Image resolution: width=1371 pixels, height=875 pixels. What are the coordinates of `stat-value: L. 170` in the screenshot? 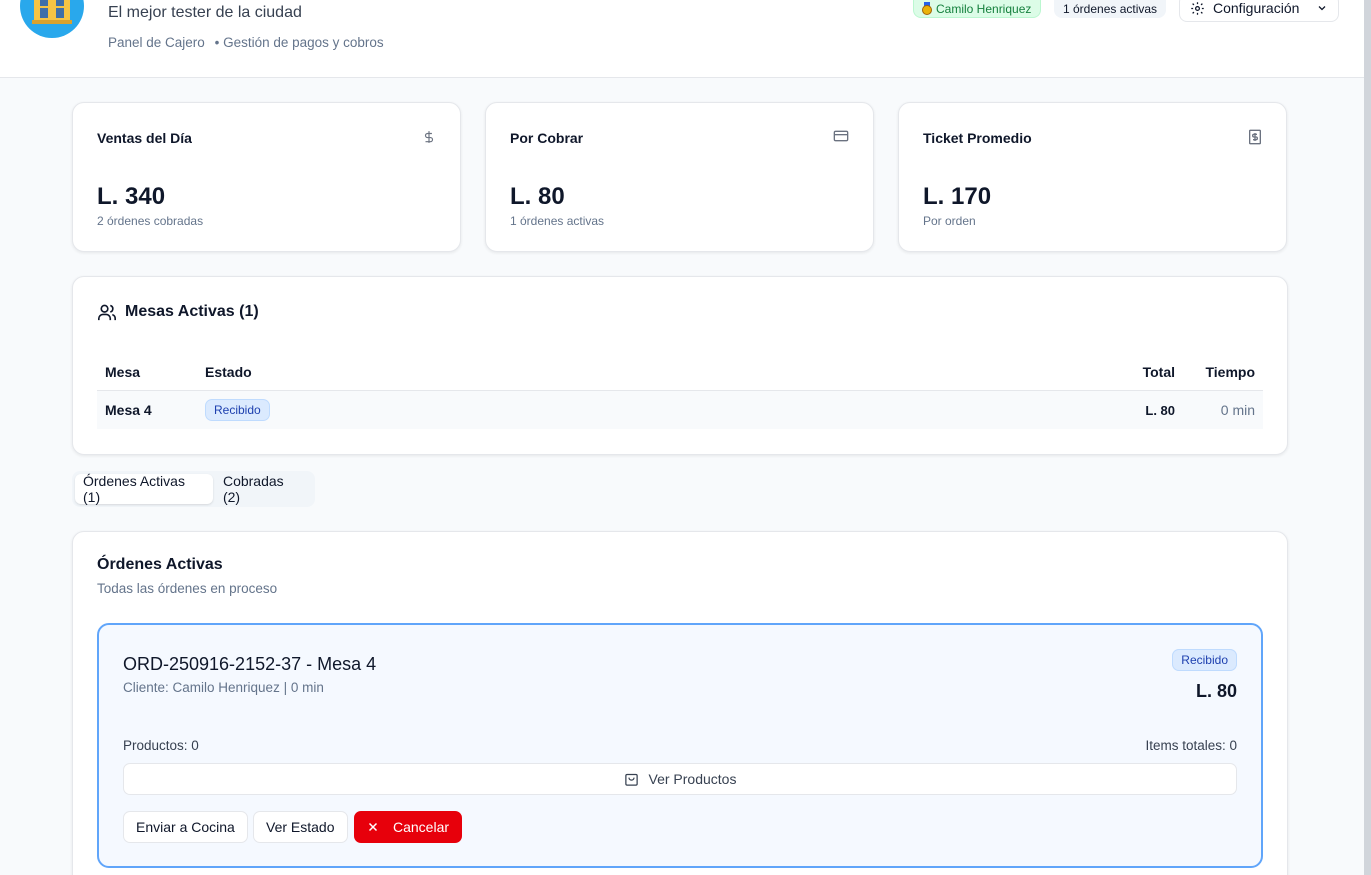 It's located at (957, 196).